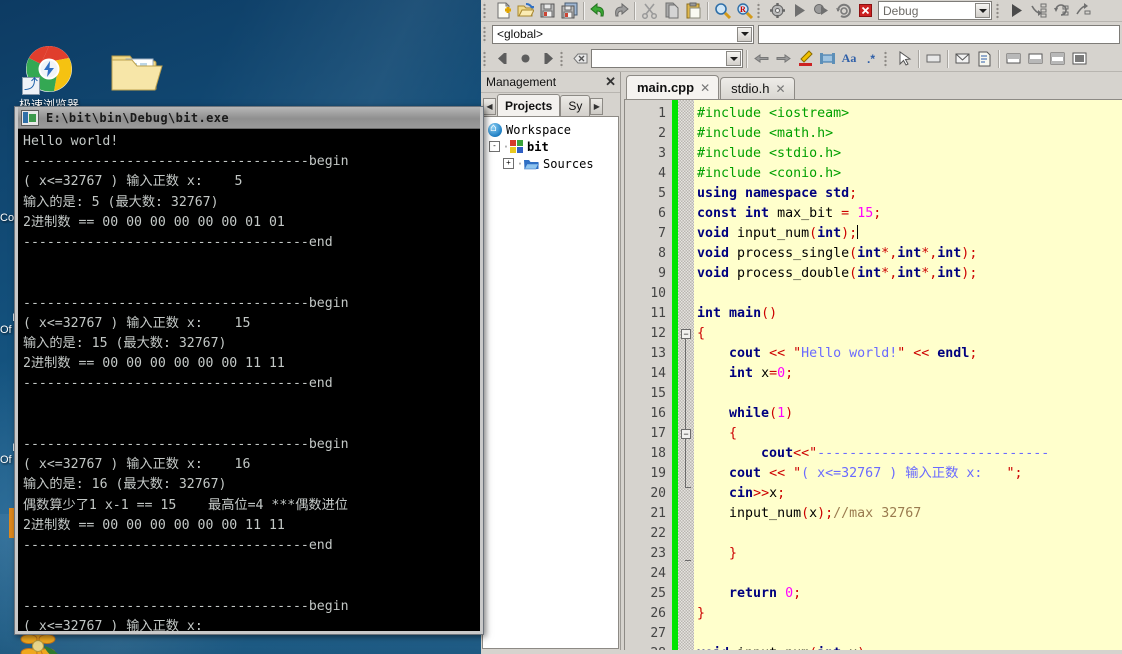 The width and height of the screenshot is (1122, 654). What do you see at coordinates (568, 163) in the screenshot?
I see `tree-item-label: Sources` at bounding box center [568, 163].